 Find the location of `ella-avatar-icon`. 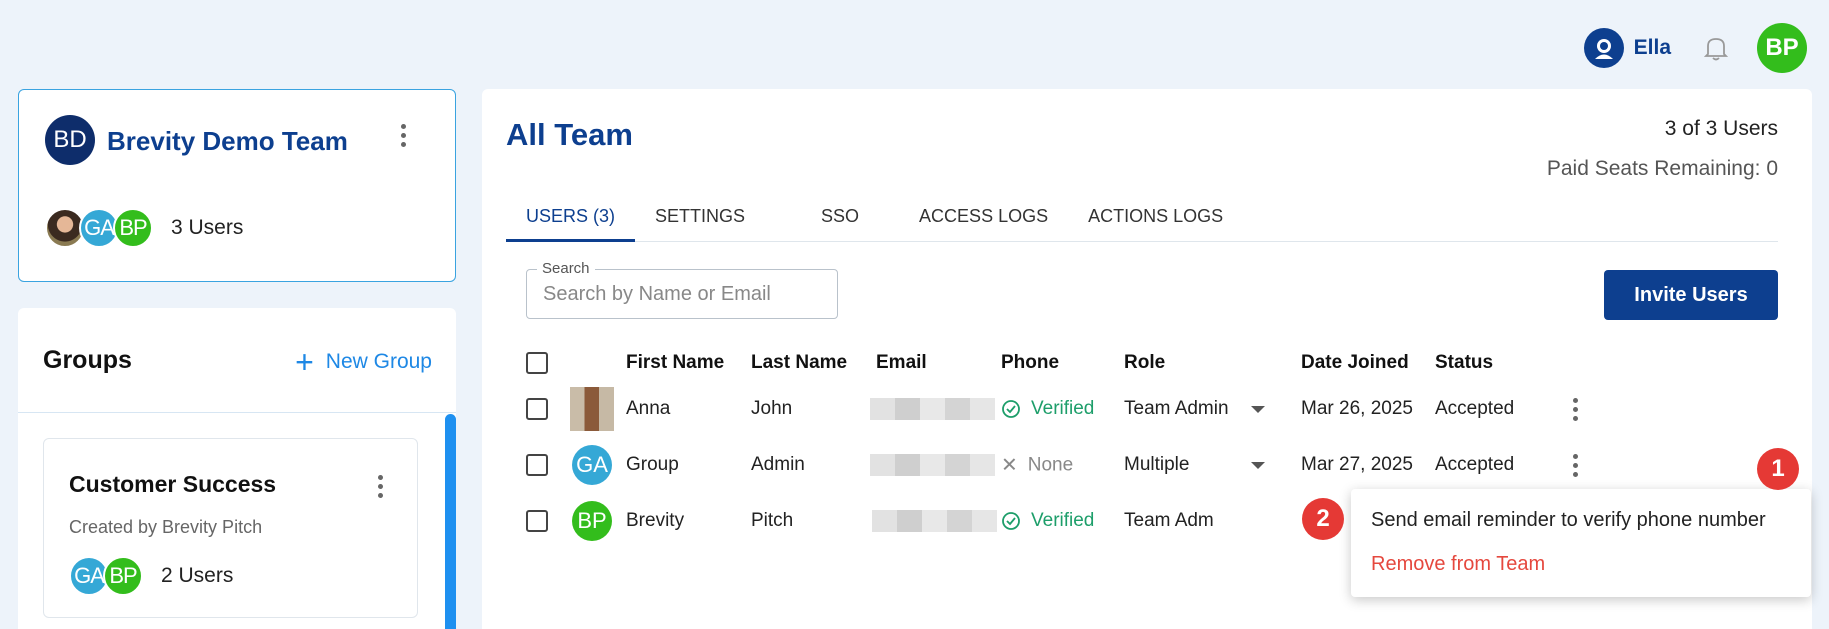

ella-avatar-icon is located at coordinates (1603, 48).